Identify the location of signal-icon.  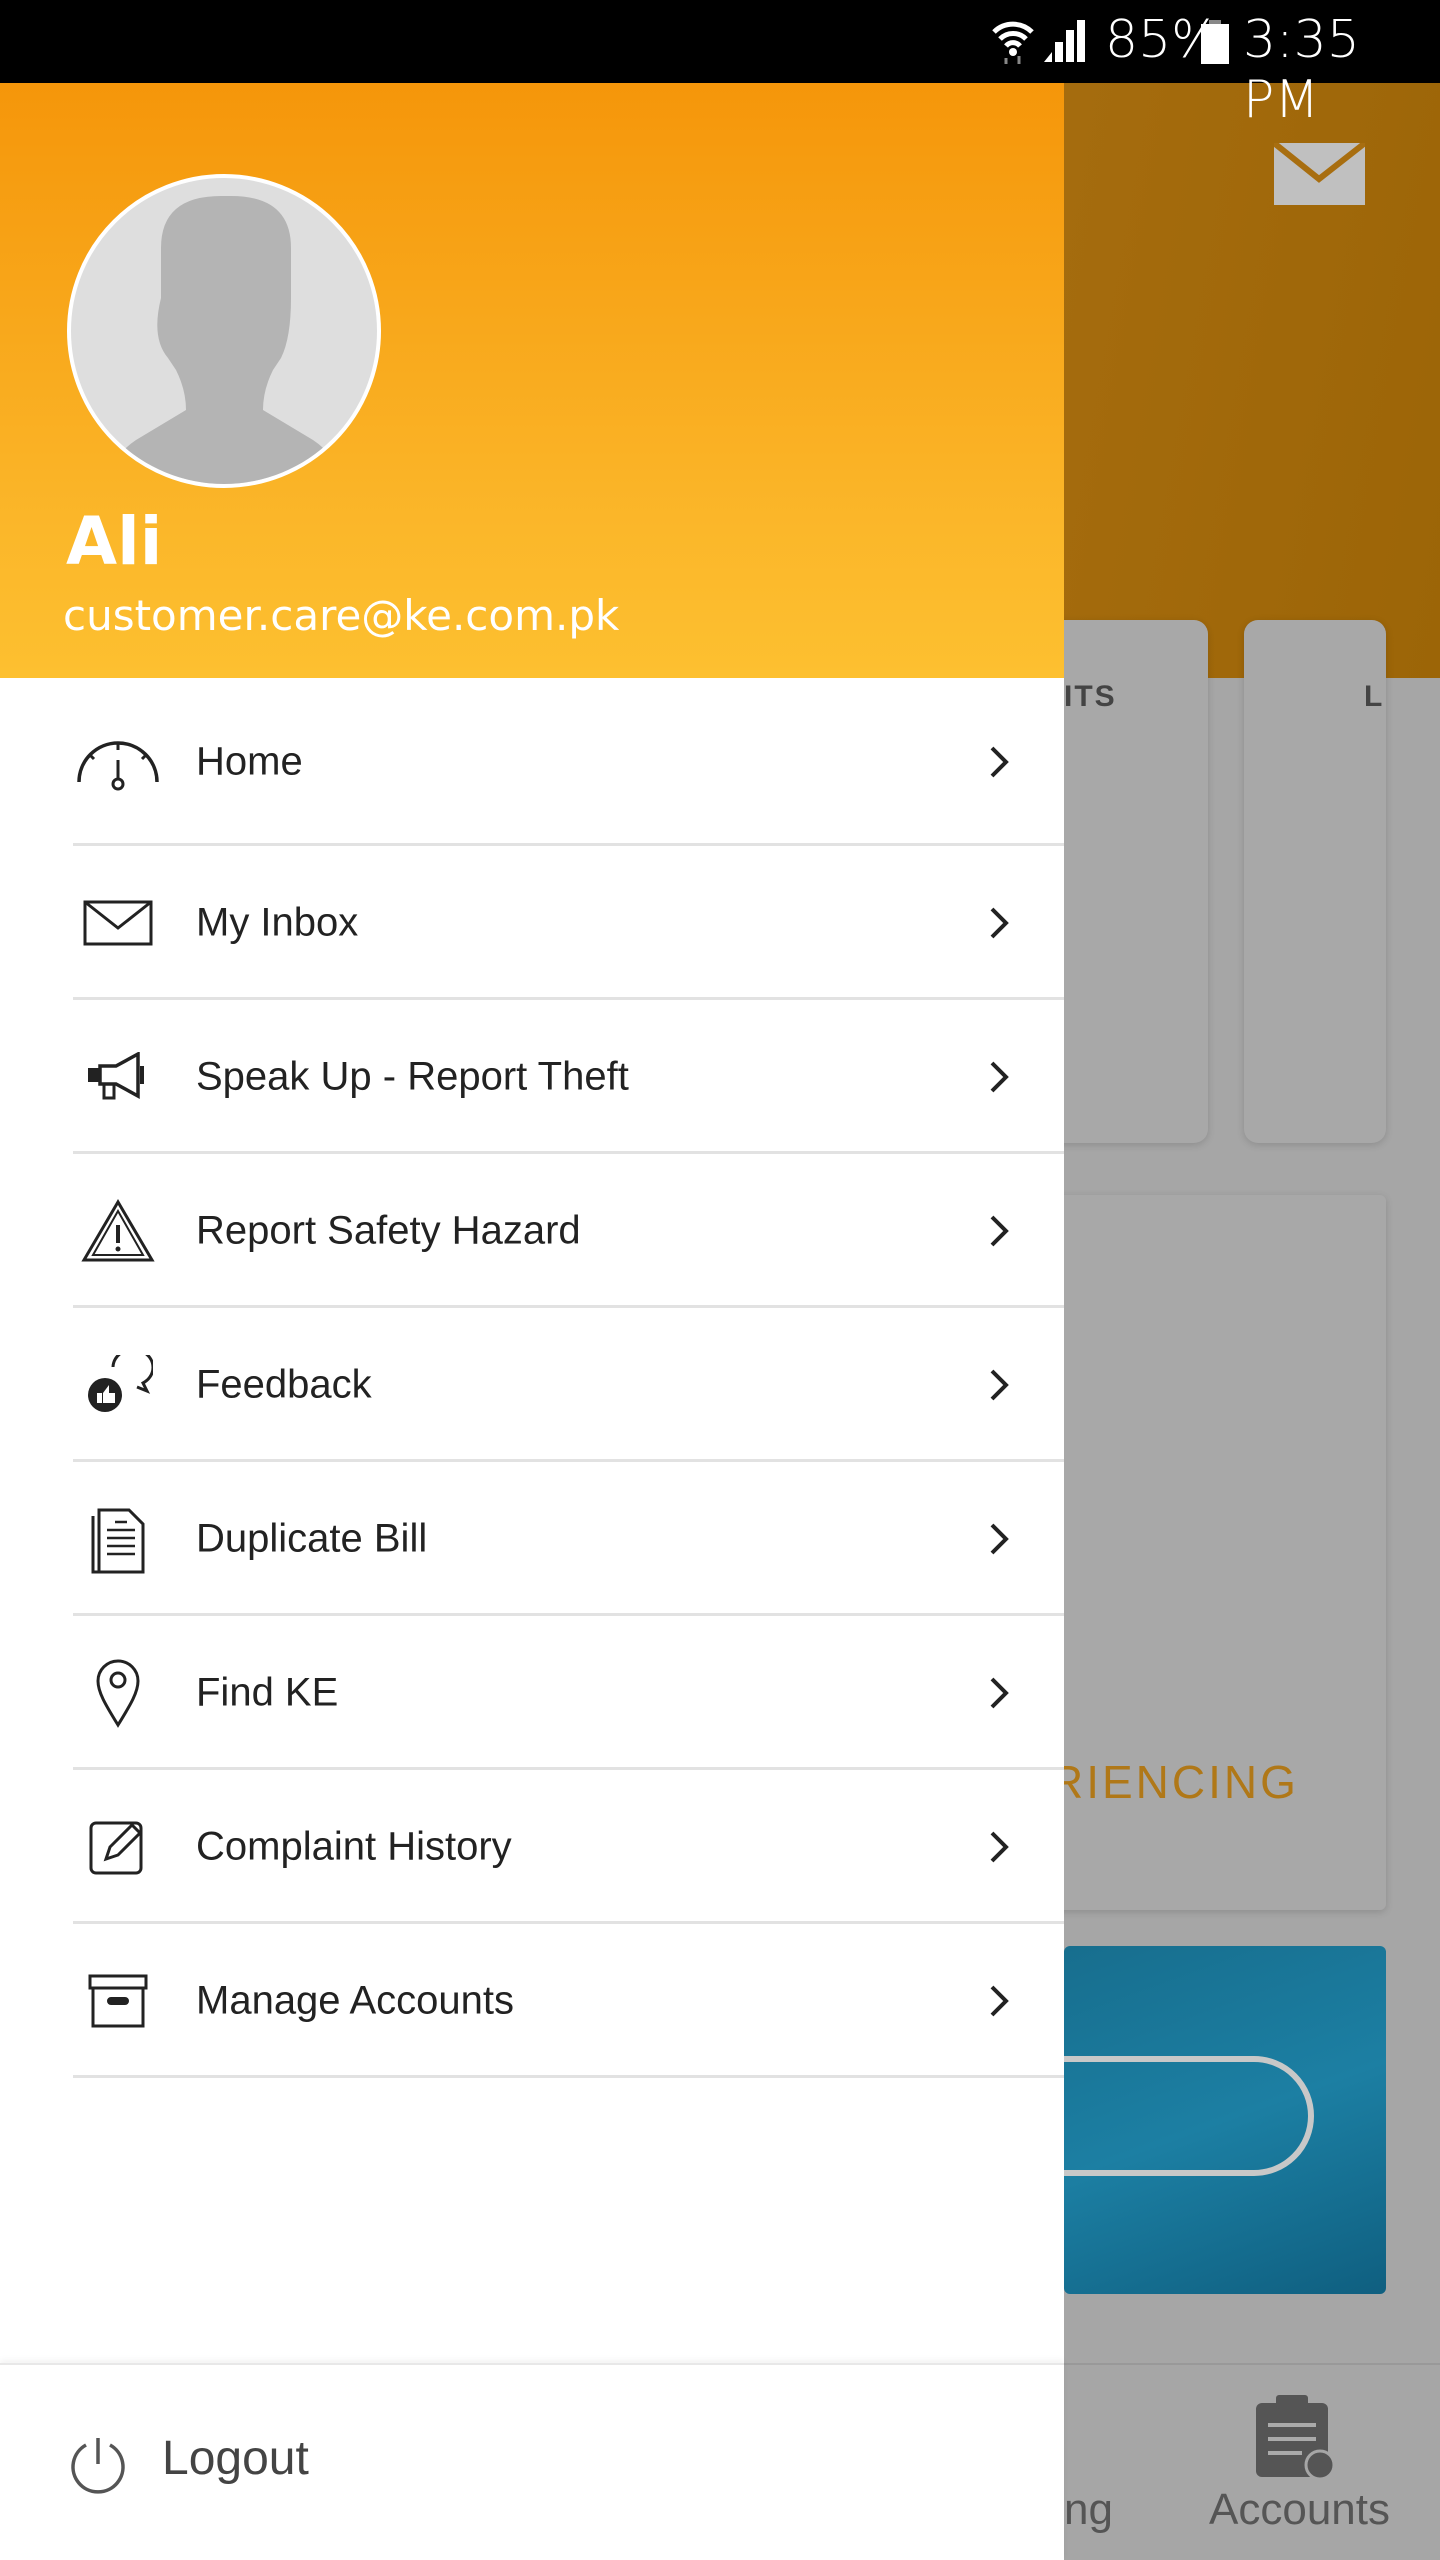
(1064, 41).